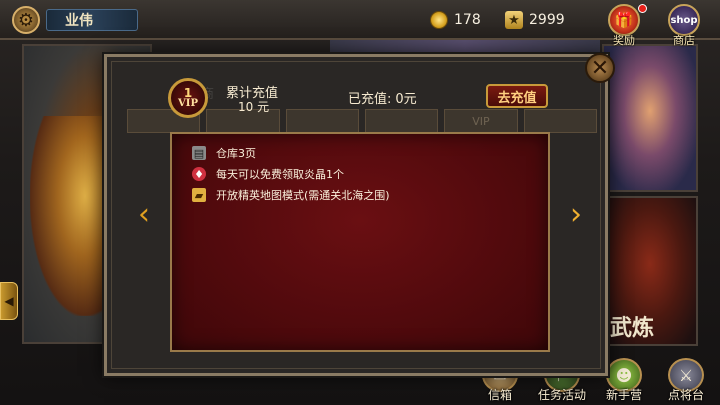  Describe the element at coordinates (547, 20) in the screenshot. I see `star-value: 2999` at that location.